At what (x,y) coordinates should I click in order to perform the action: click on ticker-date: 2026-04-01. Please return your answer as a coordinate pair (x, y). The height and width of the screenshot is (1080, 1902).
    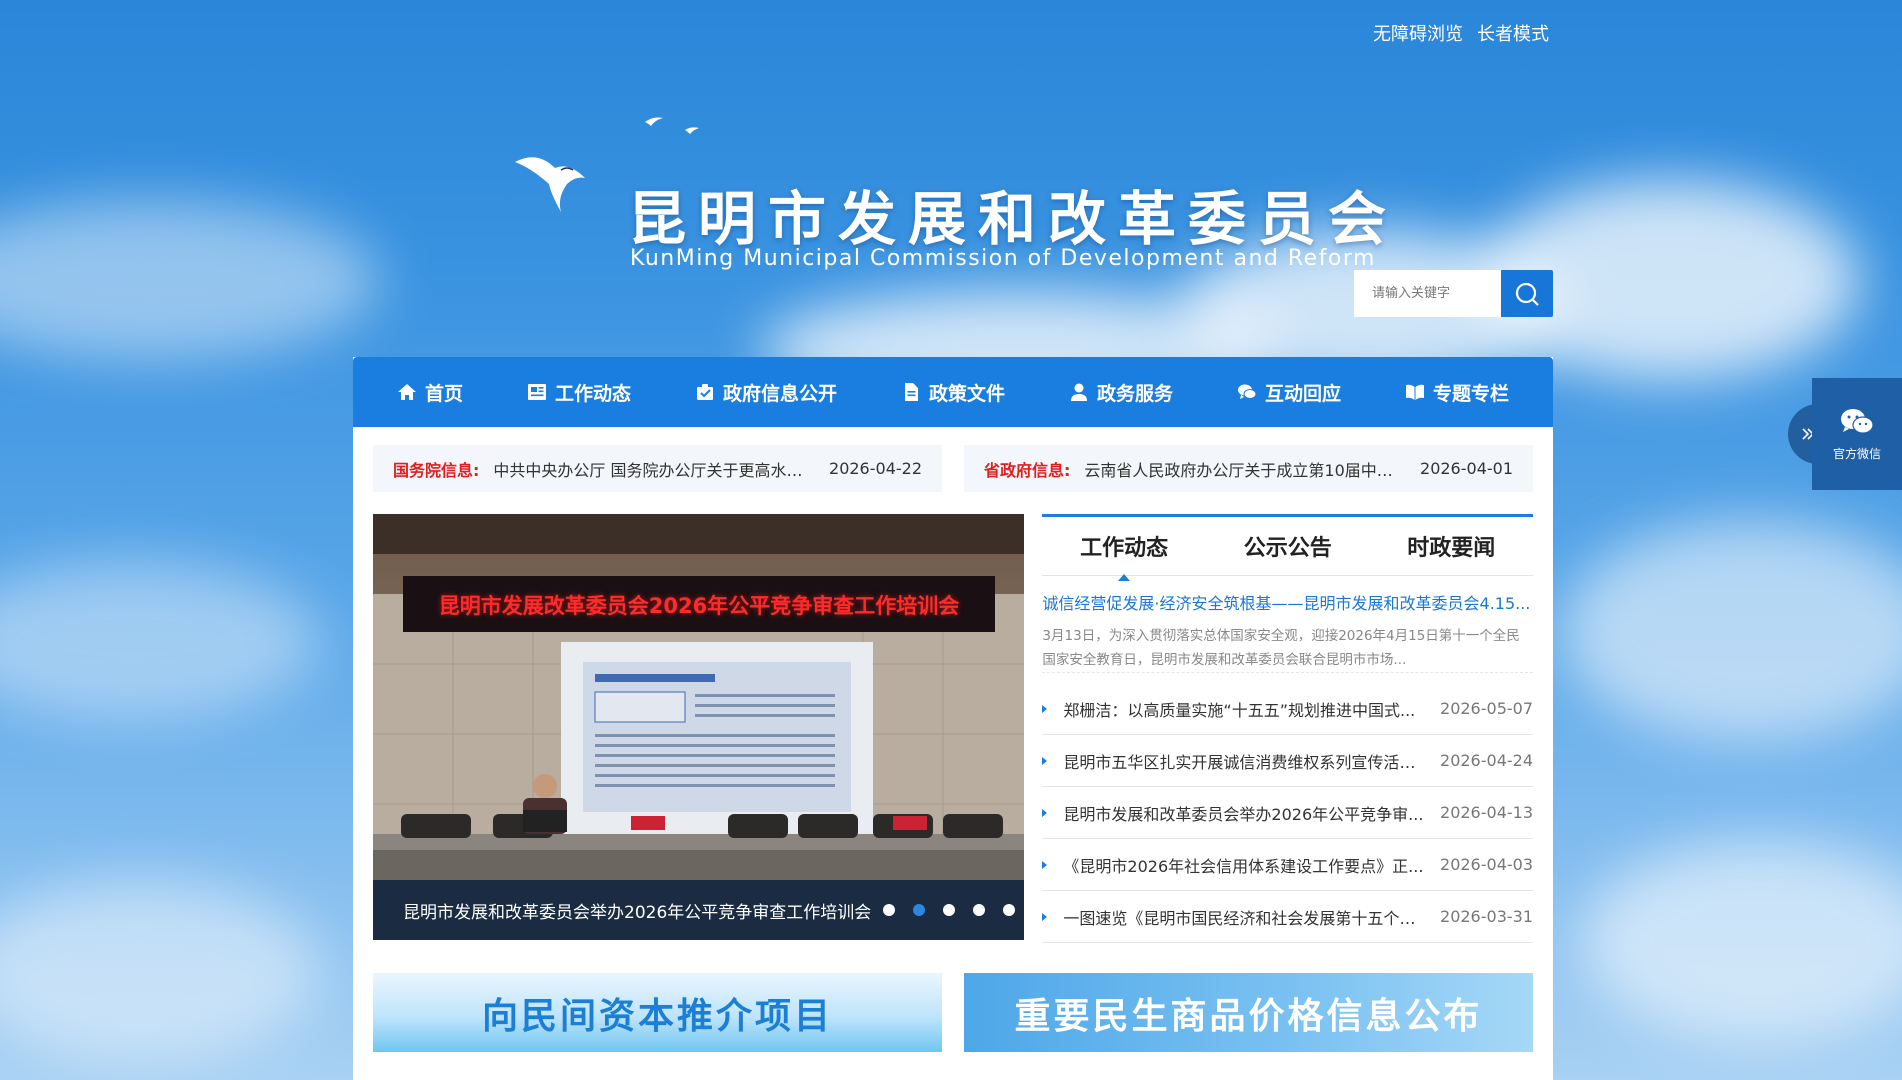
    Looking at the image, I should click on (1466, 468).